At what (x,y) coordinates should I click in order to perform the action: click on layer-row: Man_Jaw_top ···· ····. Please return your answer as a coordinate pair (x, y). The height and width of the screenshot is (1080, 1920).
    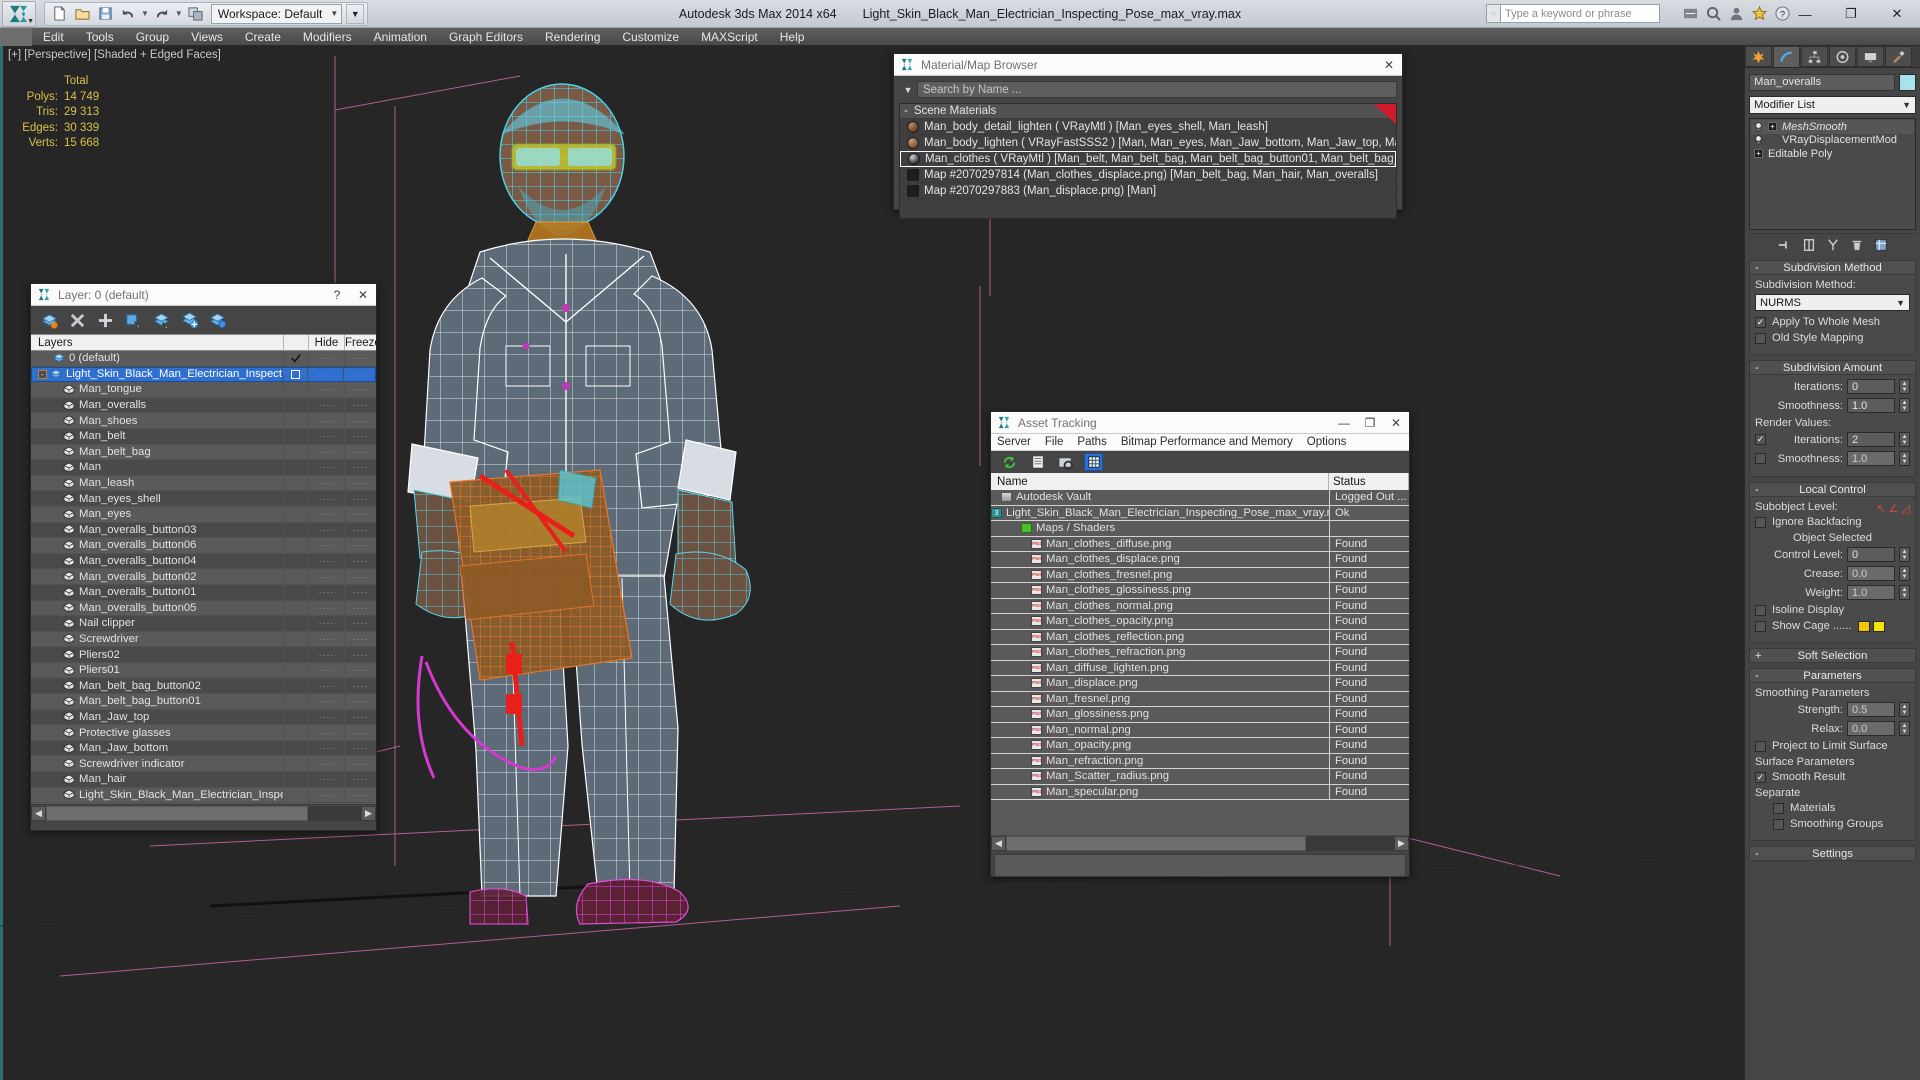
    Looking at the image, I should click on (203, 717).